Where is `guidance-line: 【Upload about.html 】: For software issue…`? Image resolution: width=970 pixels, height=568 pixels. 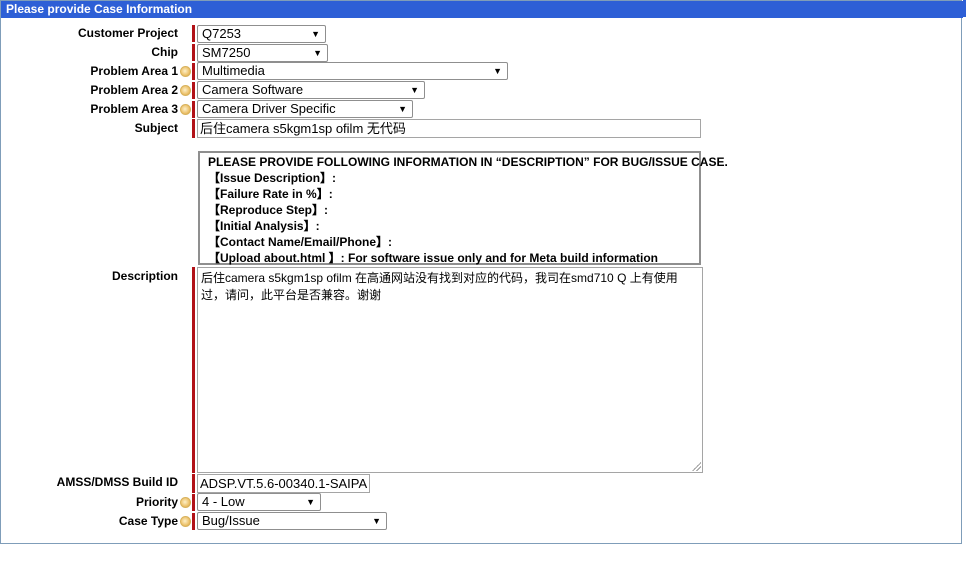 guidance-line: 【Upload about.html 】: For software issue… is located at coordinates (433, 258).